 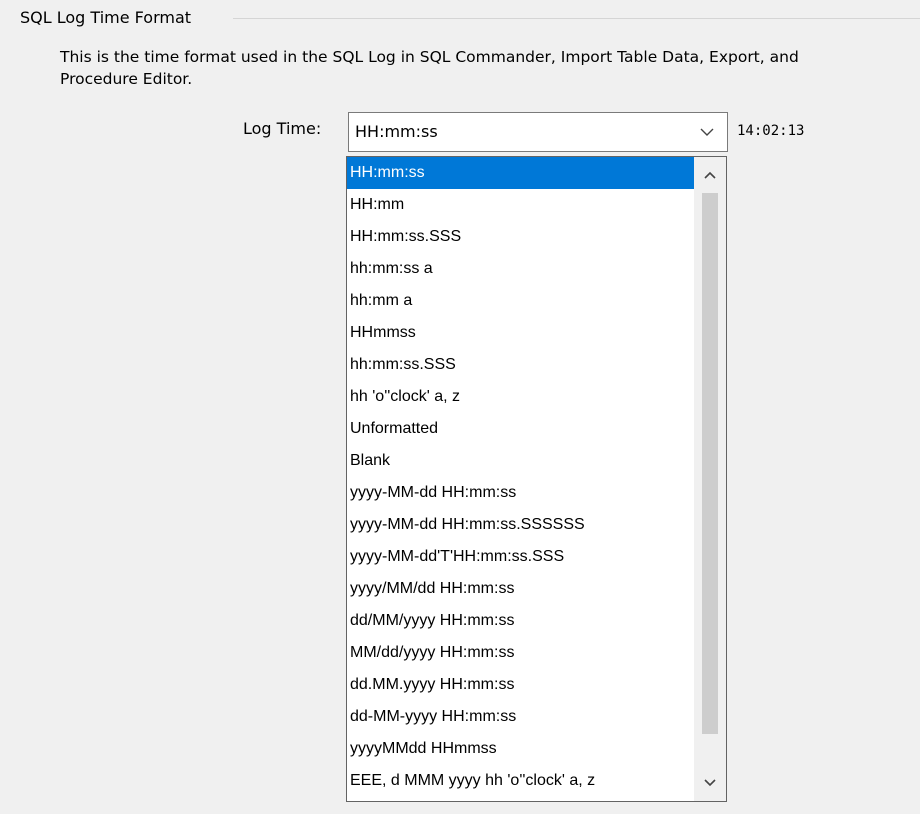 I want to click on dropdown-option: dd/MM/yyyy HH:mm:ss, so click(x=521, y=621).